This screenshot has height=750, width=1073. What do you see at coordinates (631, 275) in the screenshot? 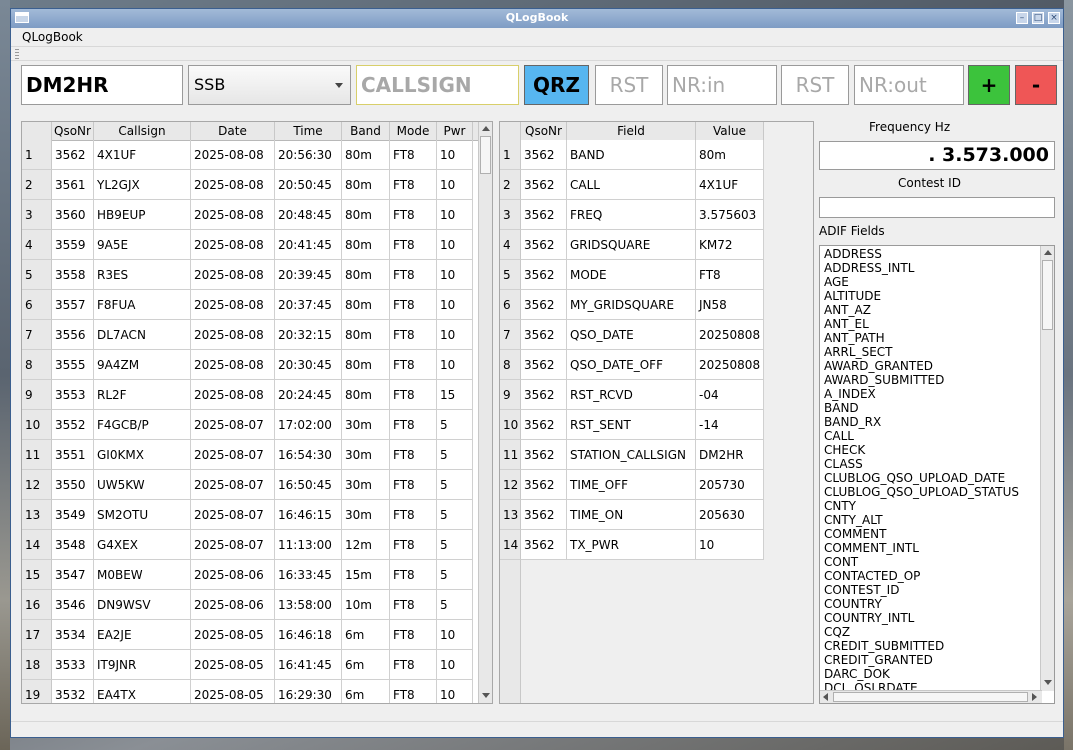
I see `table-cell: MODE` at bounding box center [631, 275].